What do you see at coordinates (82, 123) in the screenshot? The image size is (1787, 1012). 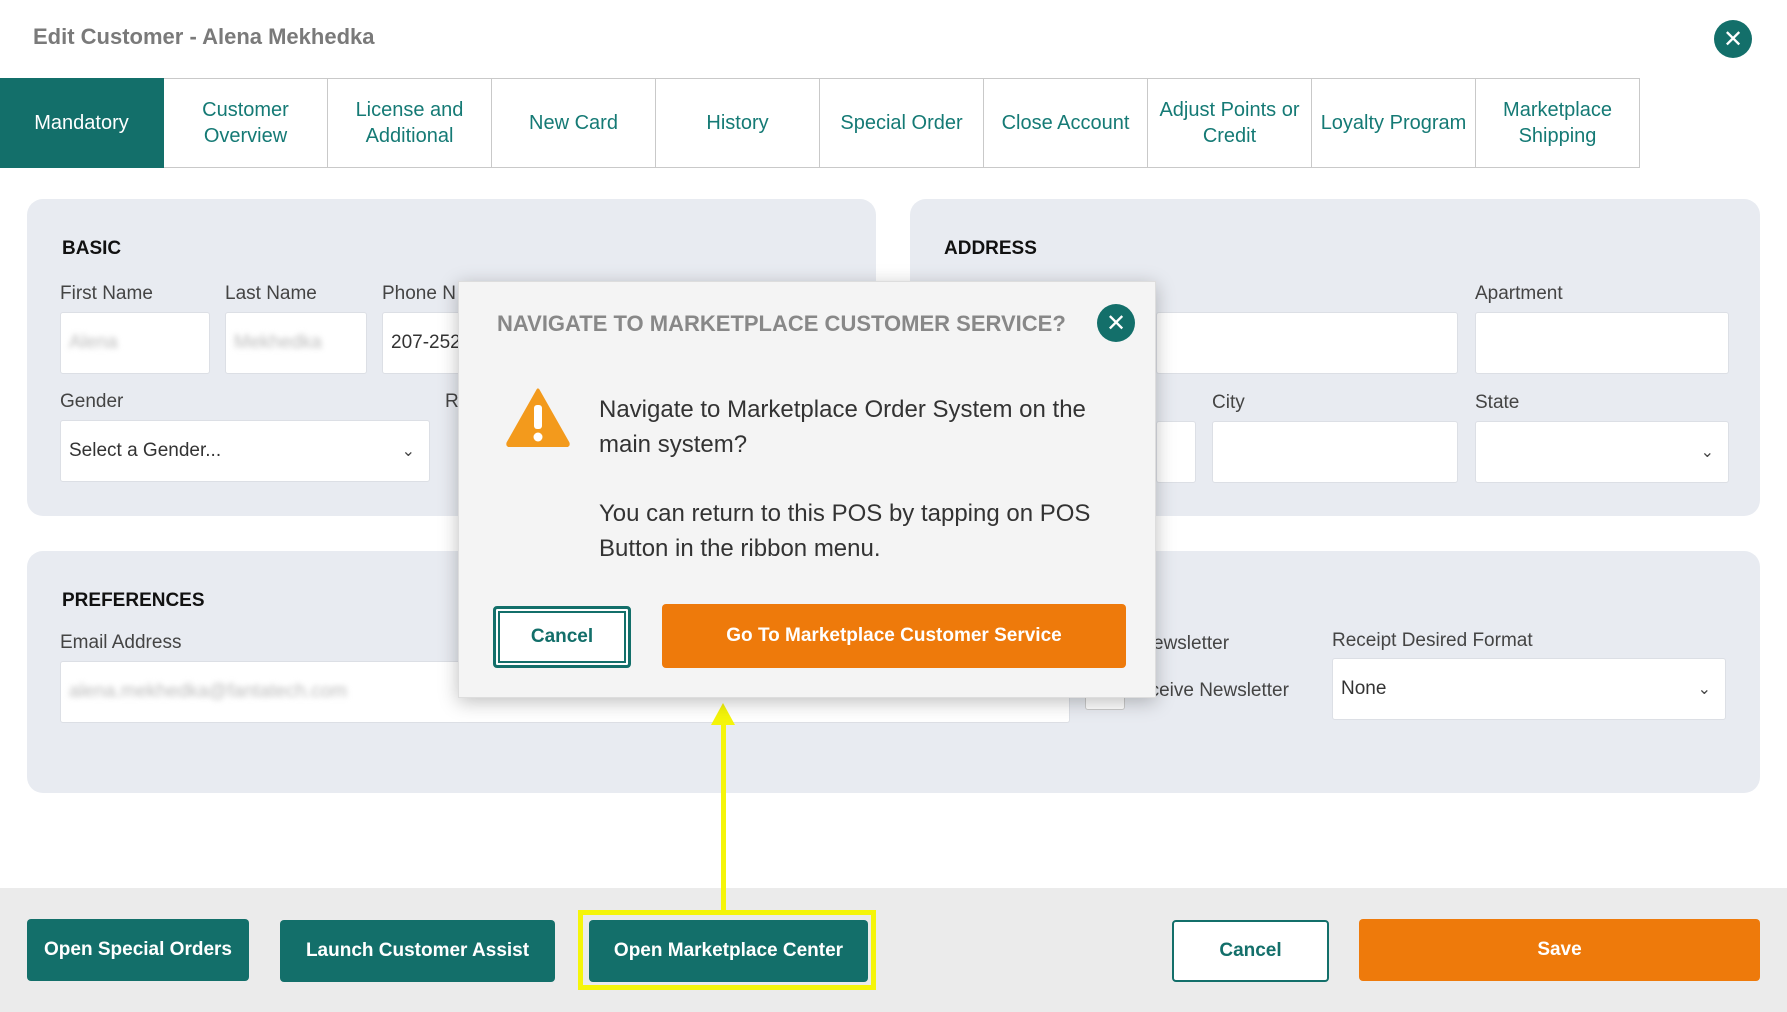 I see `tab-mandatory: Mandatory` at bounding box center [82, 123].